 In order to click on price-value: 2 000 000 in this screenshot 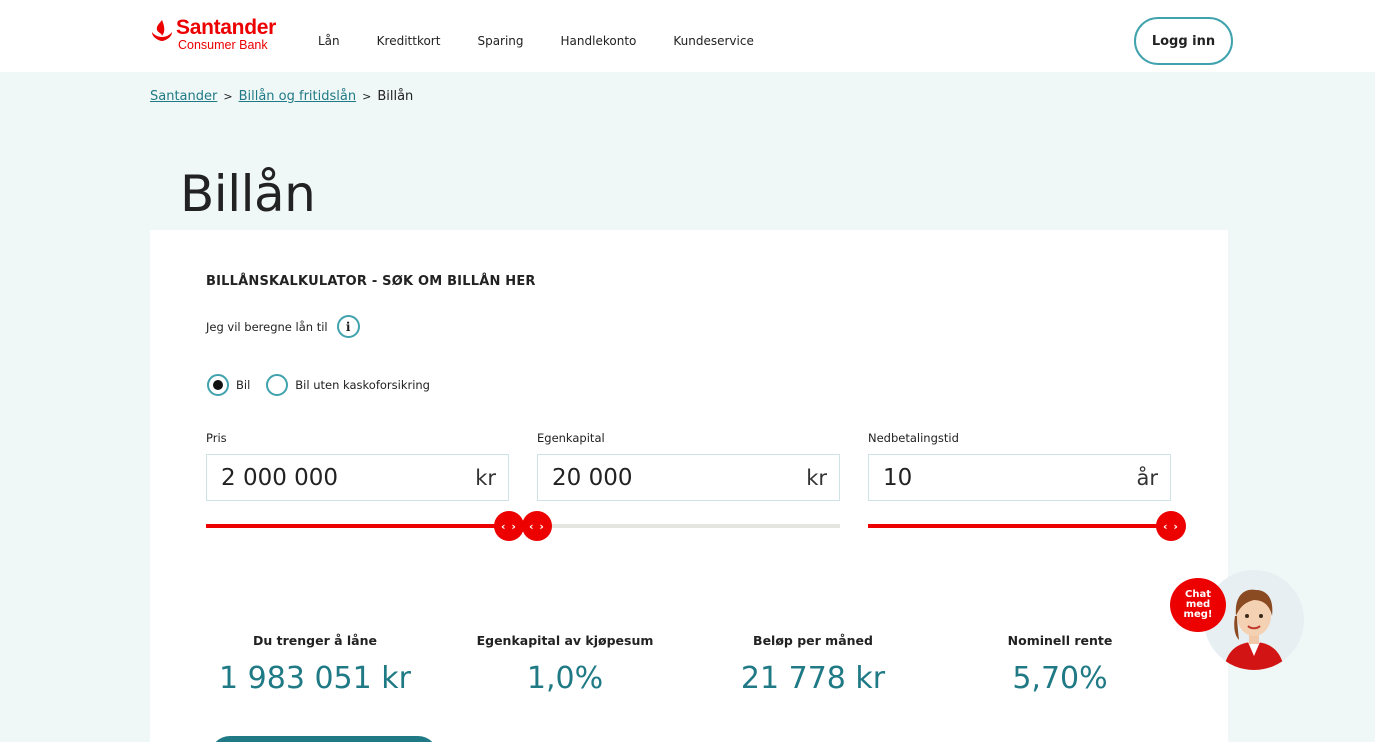, I will do `click(279, 478)`.